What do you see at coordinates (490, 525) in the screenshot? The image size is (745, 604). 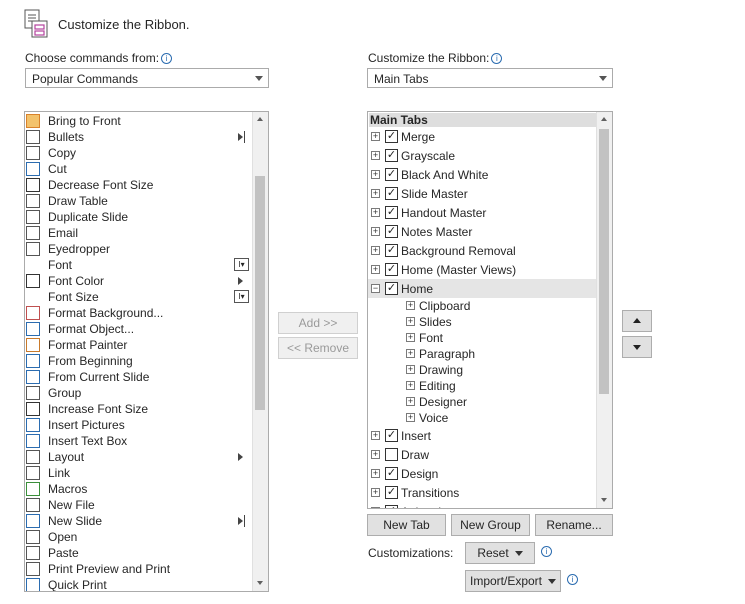 I see `new-group-button: New Group` at bounding box center [490, 525].